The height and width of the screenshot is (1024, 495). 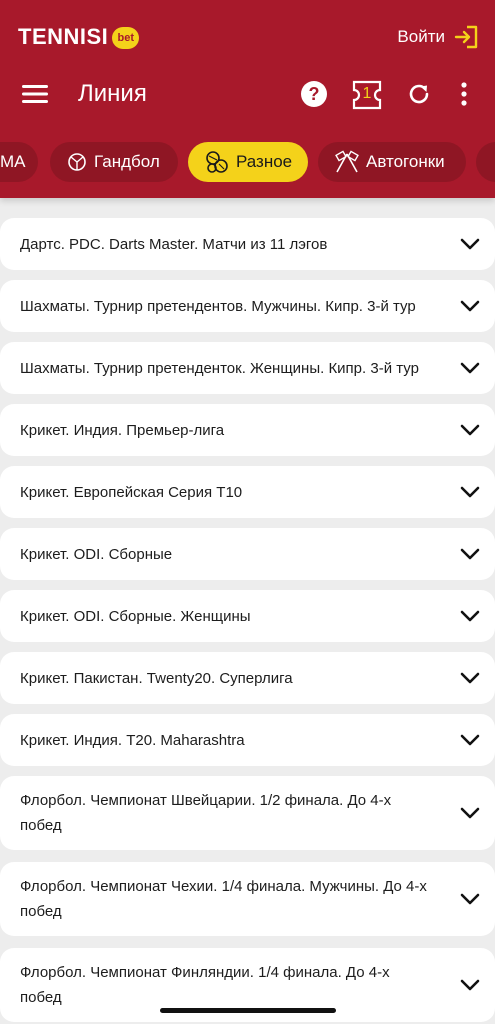 I want to click on toolbar: Линия ? 1, so click(x=247, y=95).